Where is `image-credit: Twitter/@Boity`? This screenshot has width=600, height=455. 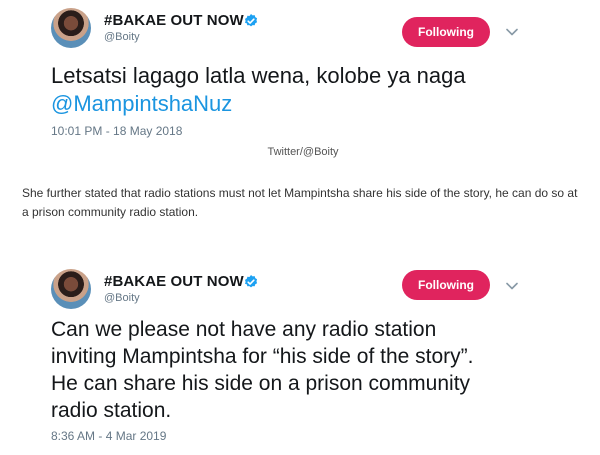 image-credit: Twitter/@Boity is located at coordinates (303, 152).